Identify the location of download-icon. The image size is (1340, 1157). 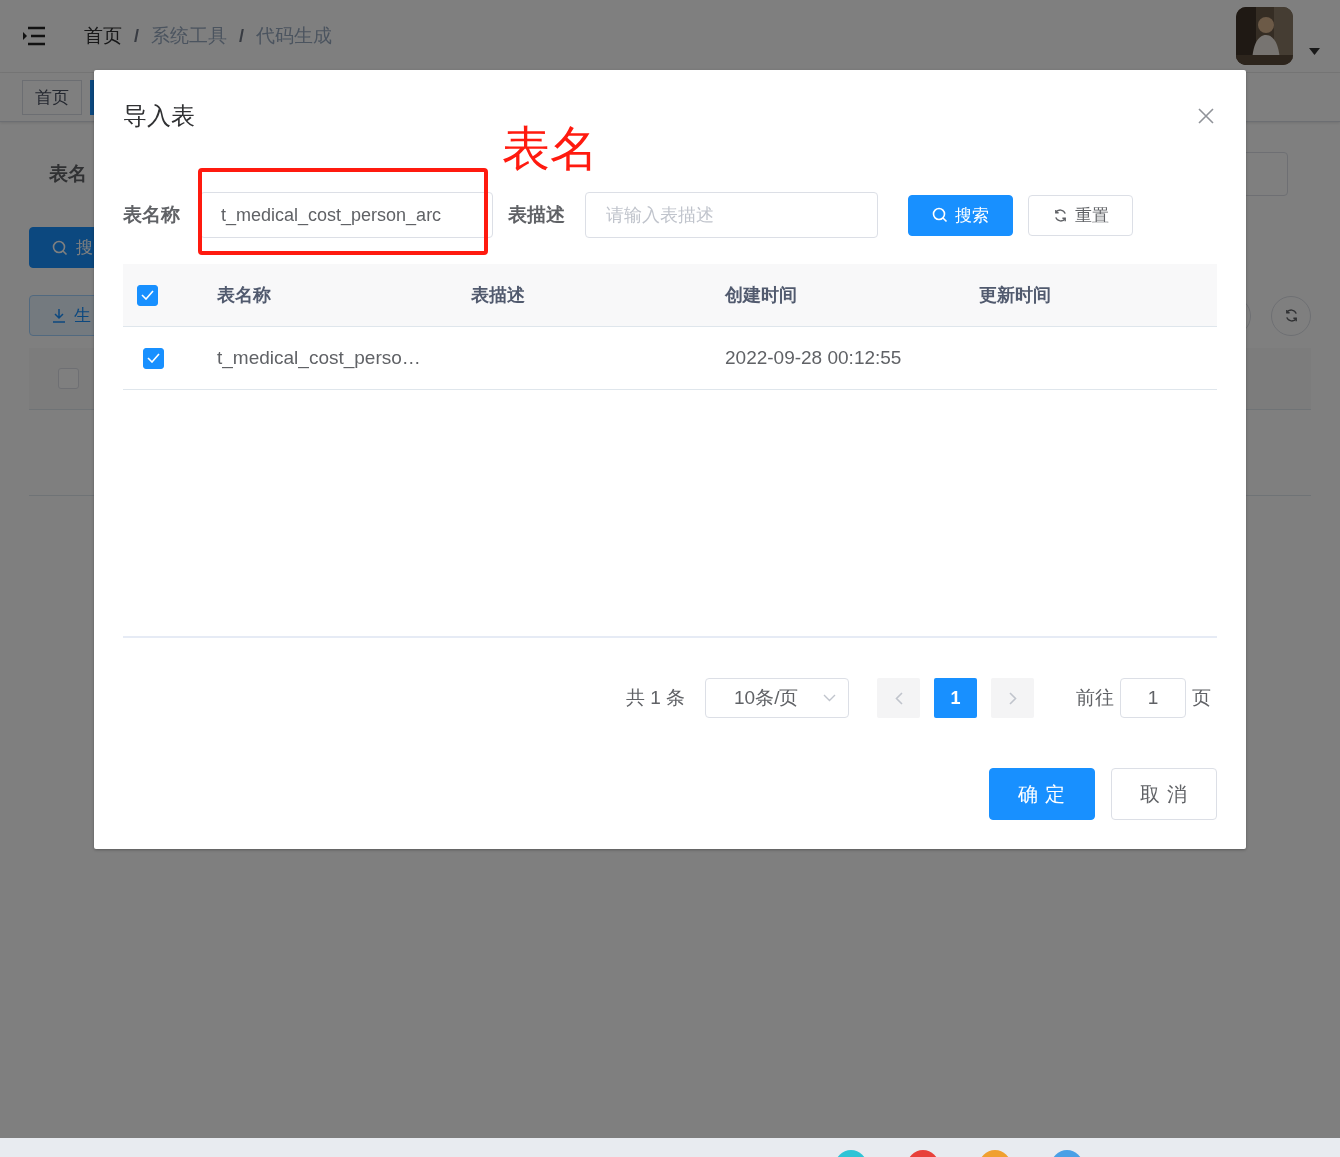
(59, 315).